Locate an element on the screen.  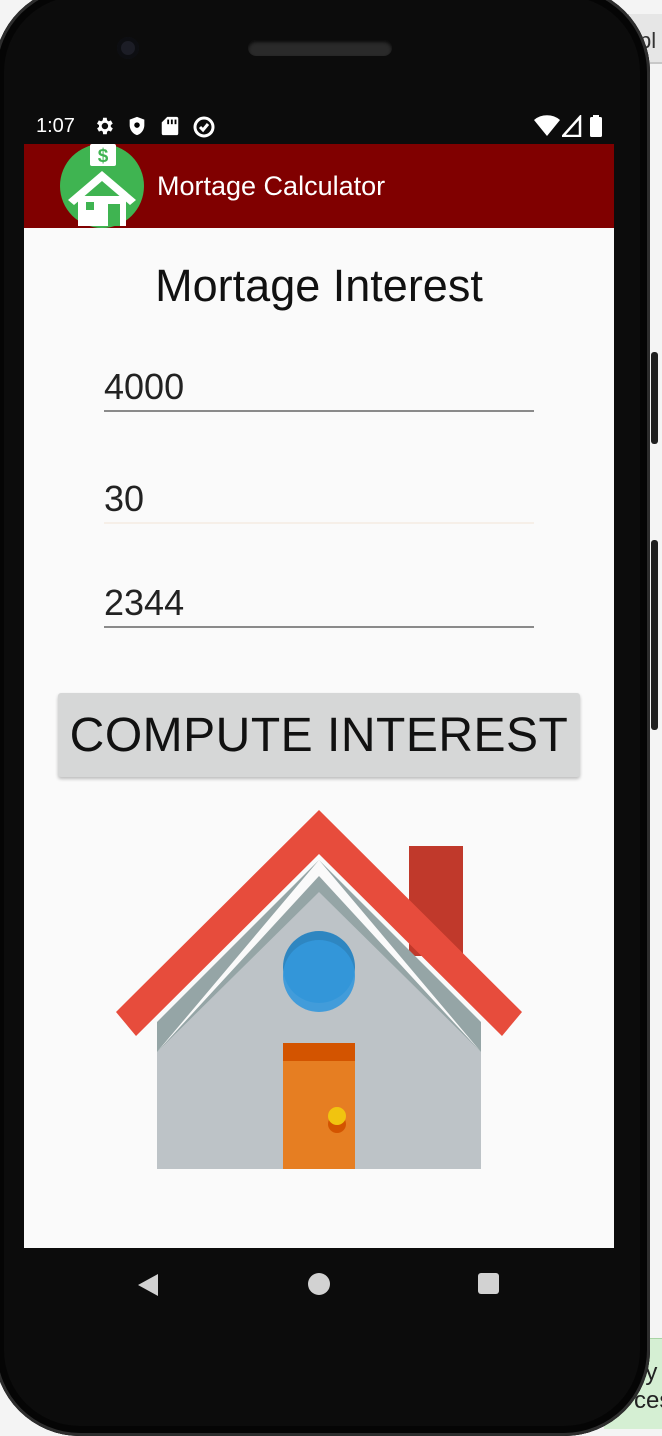
home-icon is located at coordinates (319, 1284).